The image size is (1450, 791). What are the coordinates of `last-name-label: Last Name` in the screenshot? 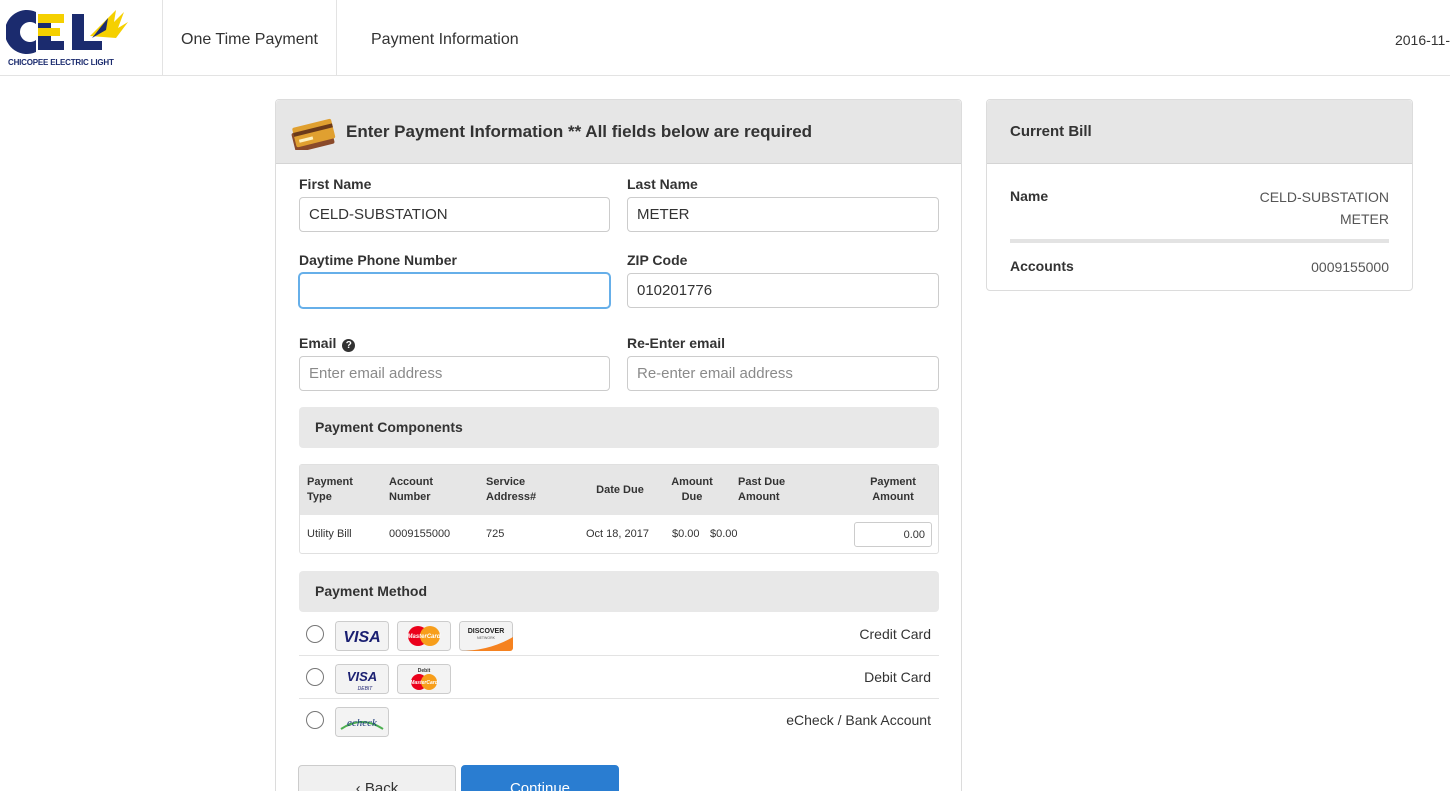 It's located at (662, 184).